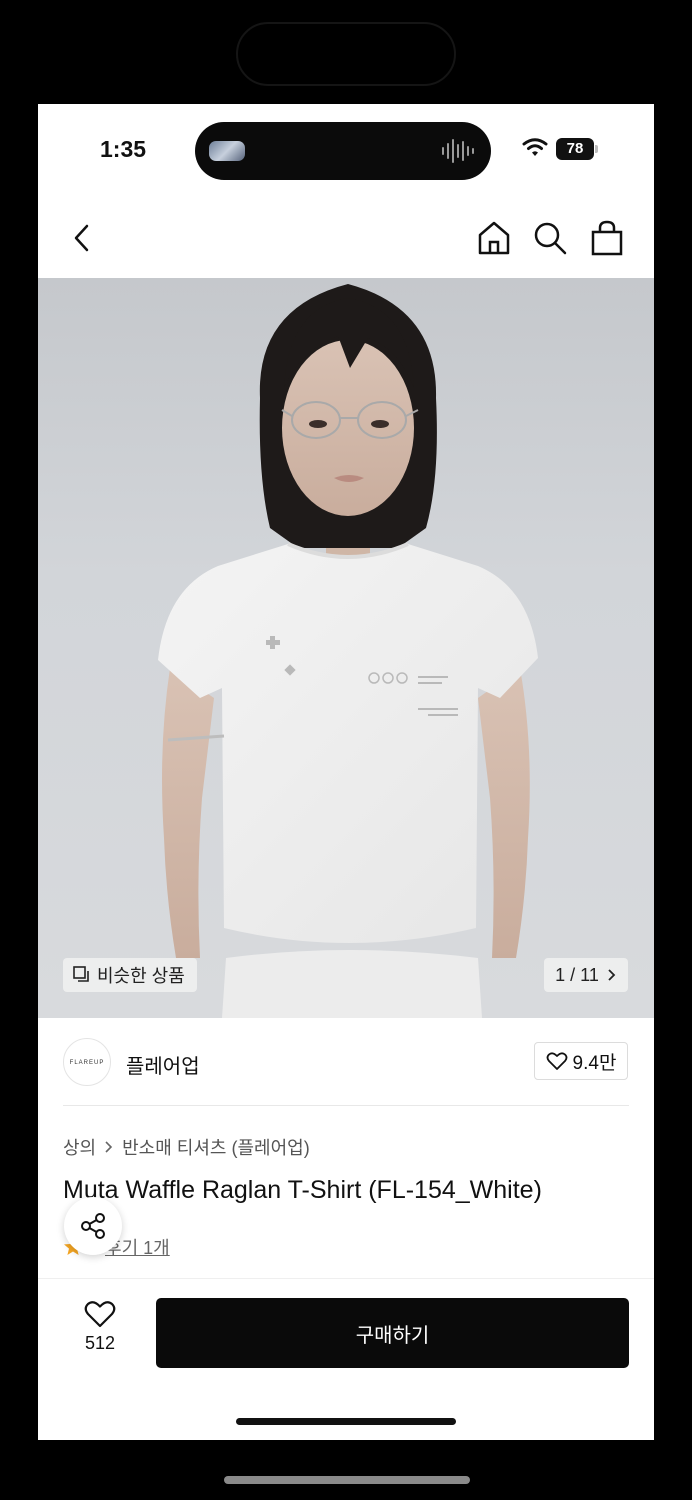 This screenshot has width=692, height=1500. What do you see at coordinates (216, 1147) in the screenshot?
I see `breadcrumb-subcategory: 반소매 티셔츠 (플레어업)` at bounding box center [216, 1147].